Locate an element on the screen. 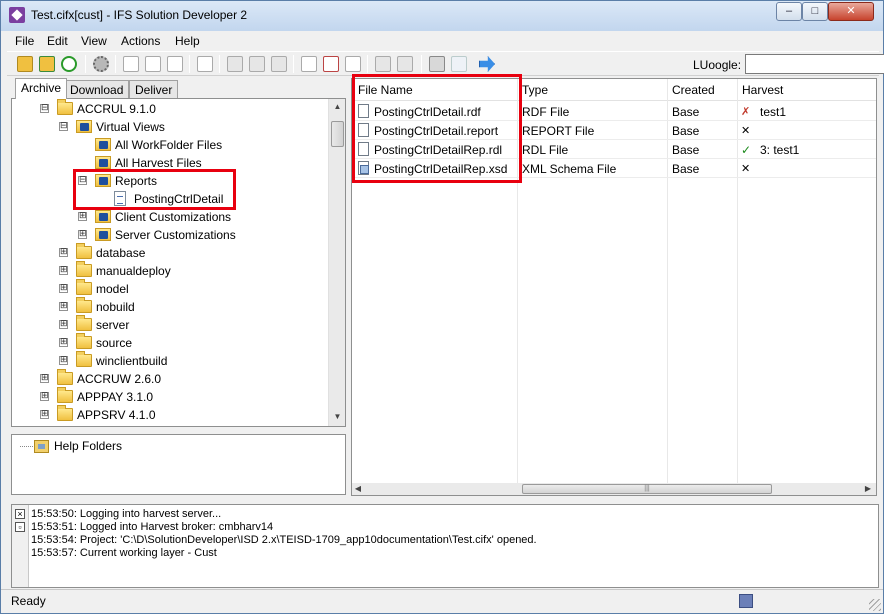 The image size is (884, 614). menu-file: File is located at coordinates (24, 41).